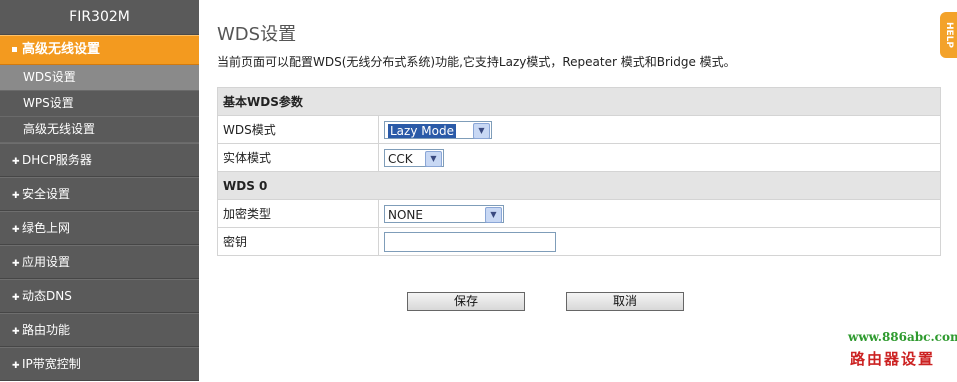 This screenshot has width=957, height=382. I want to click on encryption-type-label: 加密类型, so click(298, 213).